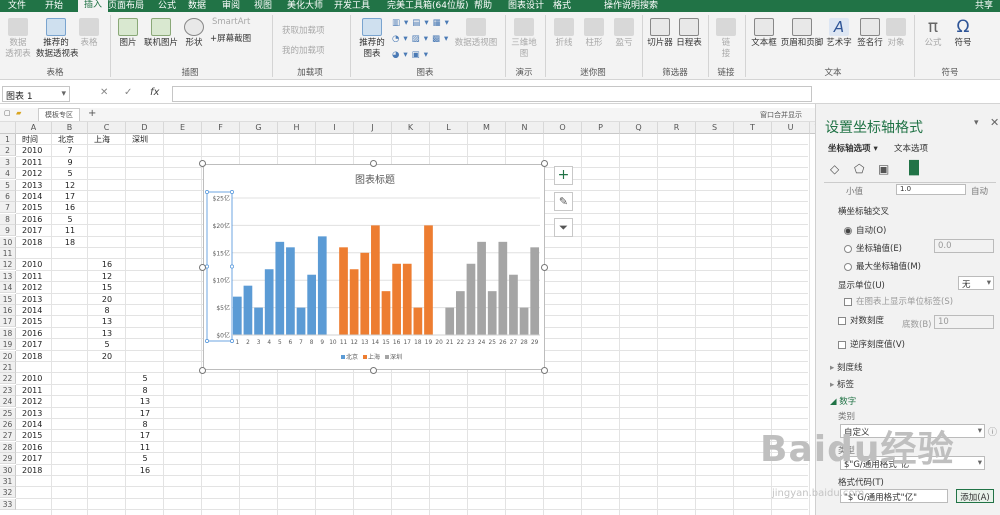 The image size is (1000, 515). Describe the element at coordinates (373, 128) in the screenshot. I see `column-header: J` at that location.